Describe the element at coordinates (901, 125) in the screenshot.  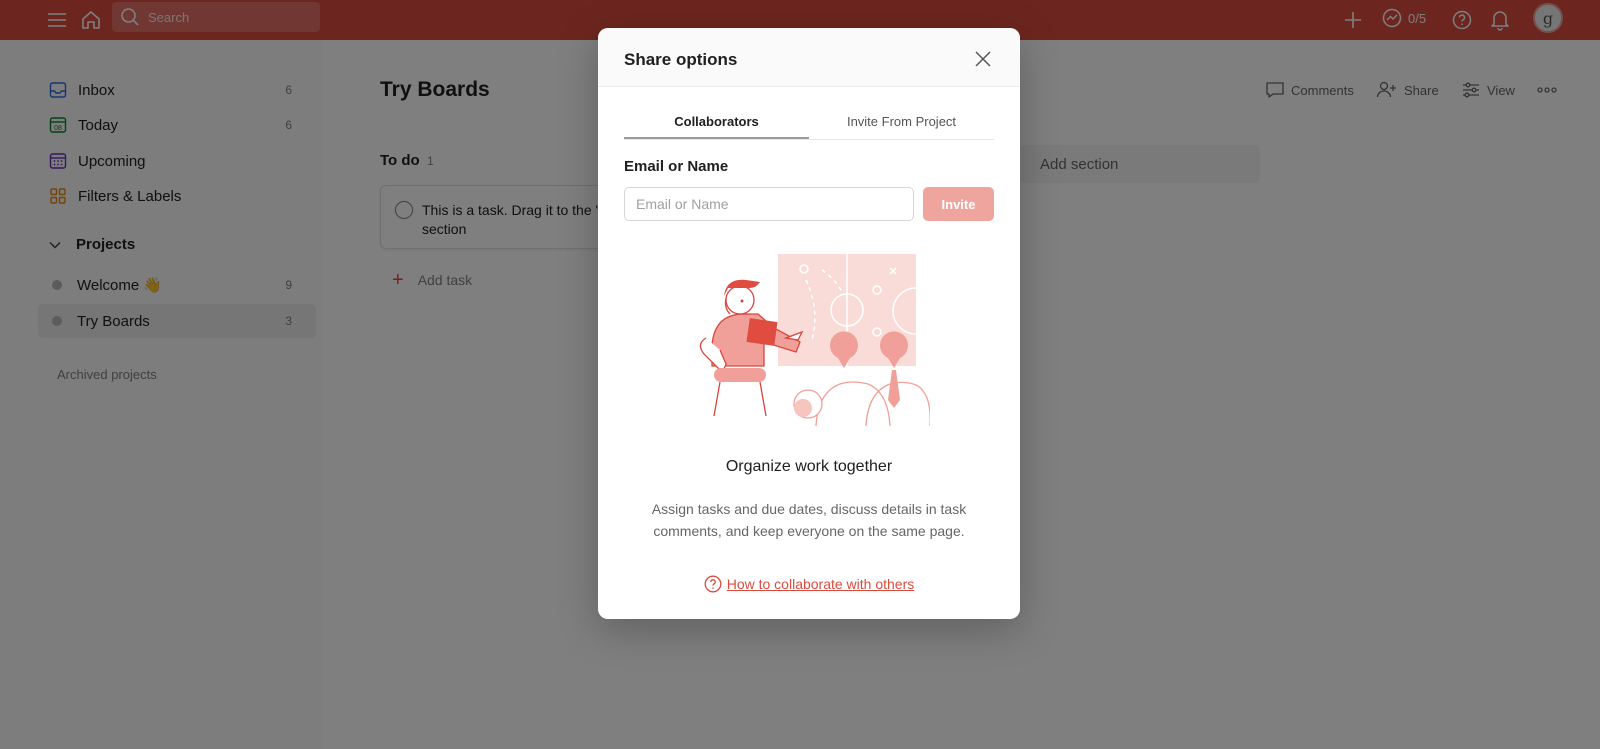
I see `tab-invite-from-project: Invite From Project` at that location.